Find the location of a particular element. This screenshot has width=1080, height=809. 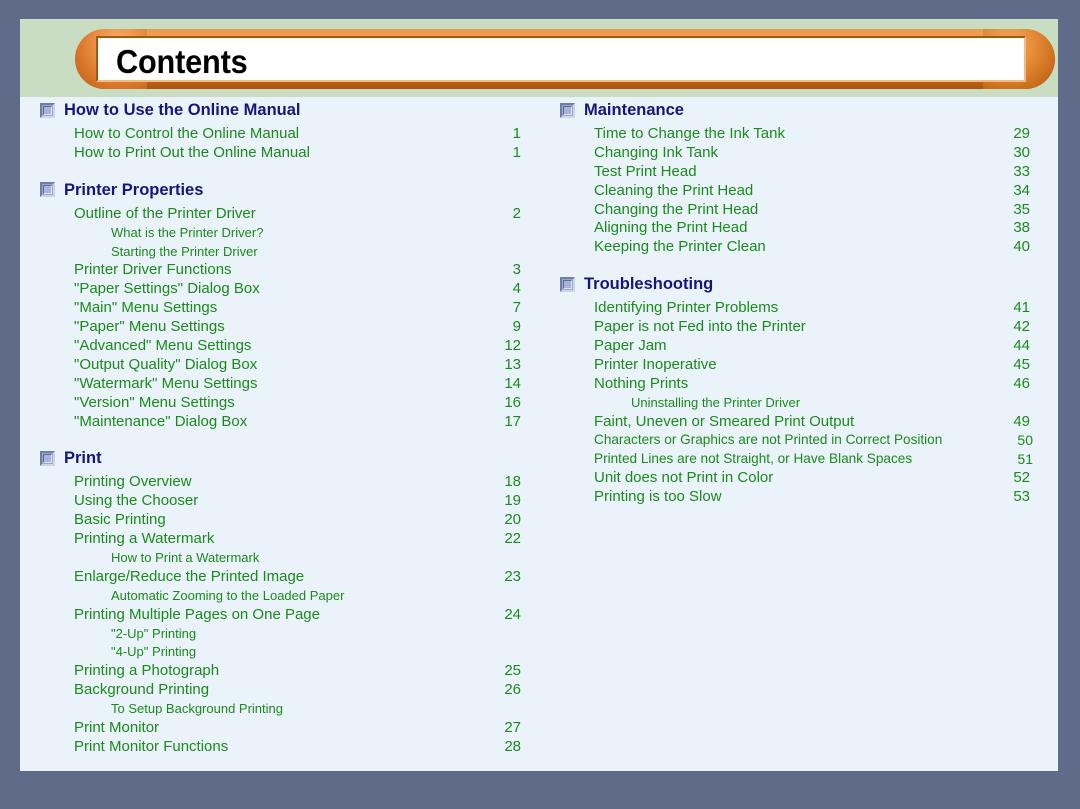

toc-entry-label: Nothing Prints is located at coordinates (641, 383).